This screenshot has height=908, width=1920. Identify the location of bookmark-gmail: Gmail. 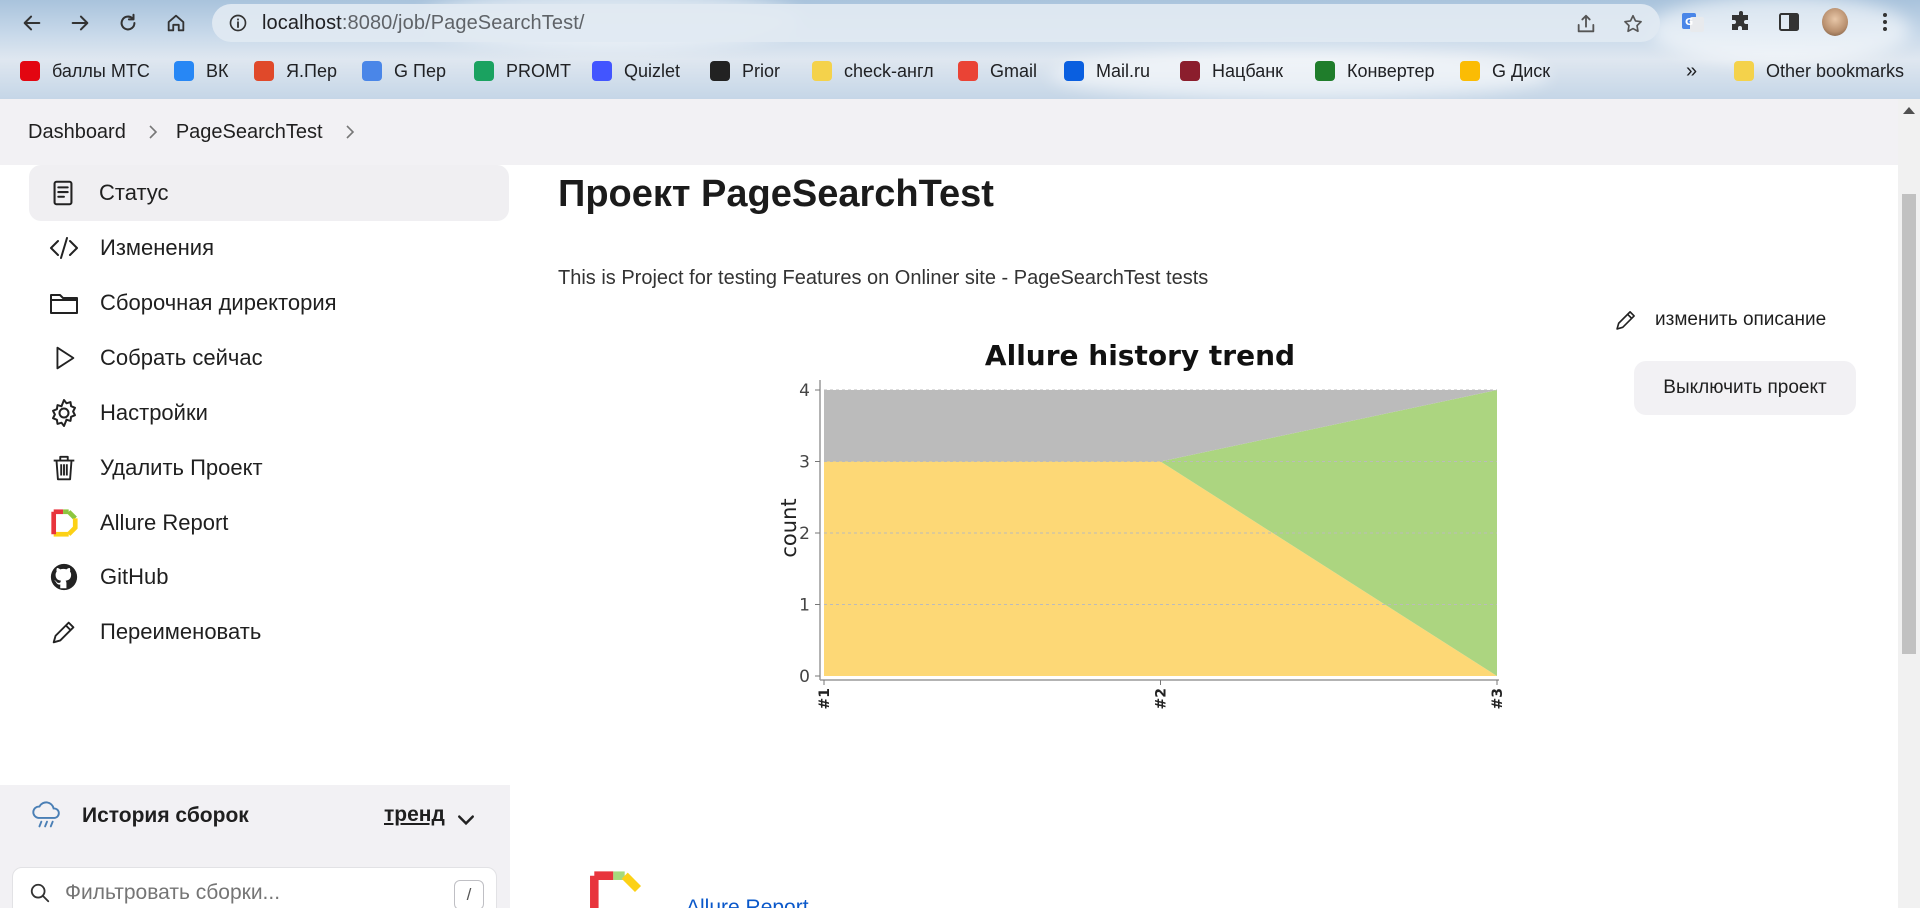
(997, 71).